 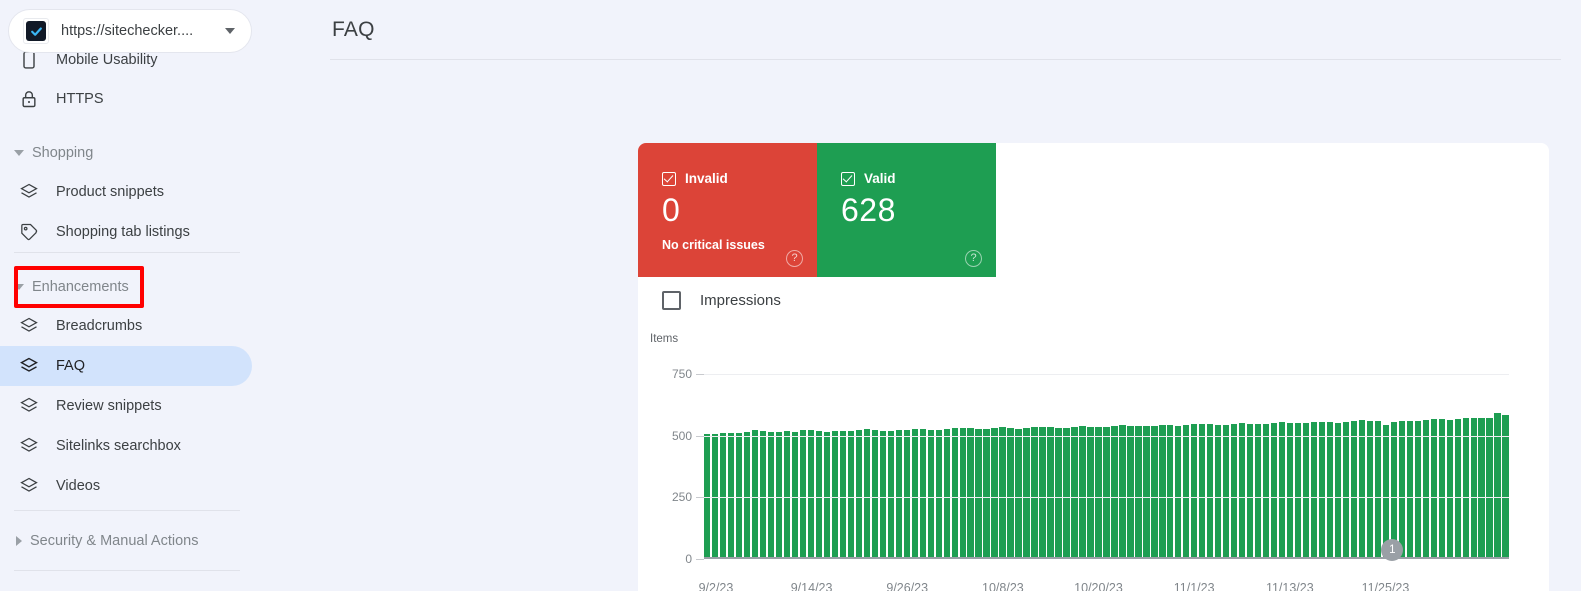 What do you see at coordinates (126, 446) in the screenshot?
I see `sidebar-item-sitelinks-searchbox: Sitelinks searchbox` at bounding box center [126, 446].